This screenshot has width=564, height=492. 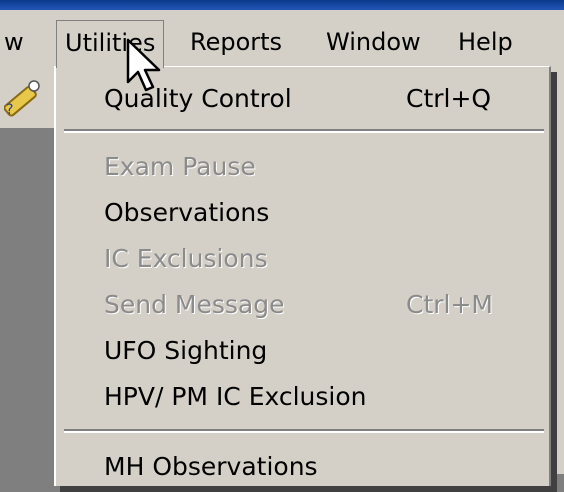 What do you see at coordinates (194, 304) in the screenshot?
I see `menu-item-send-message: Send Message` at bounding box center [194, 304].